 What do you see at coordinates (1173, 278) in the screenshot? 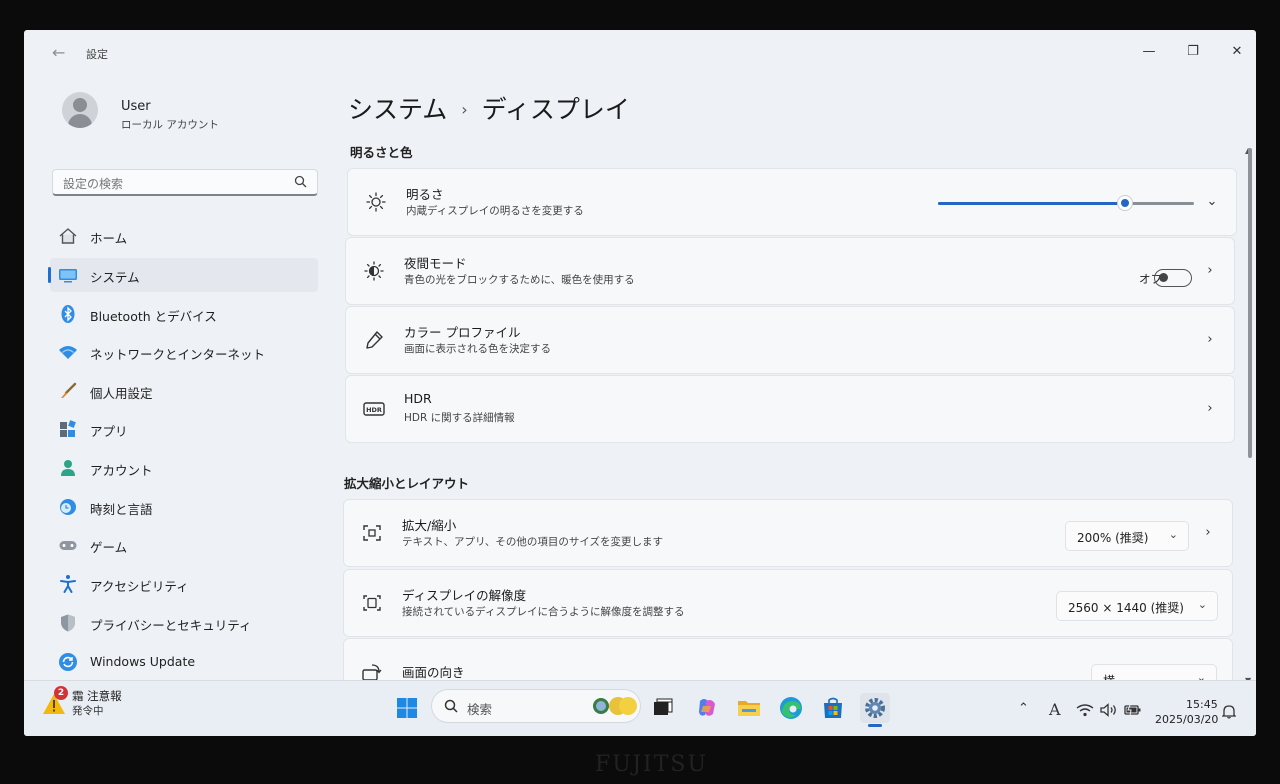
I see `night-light-toggle` at bounding box center [1173, 278].